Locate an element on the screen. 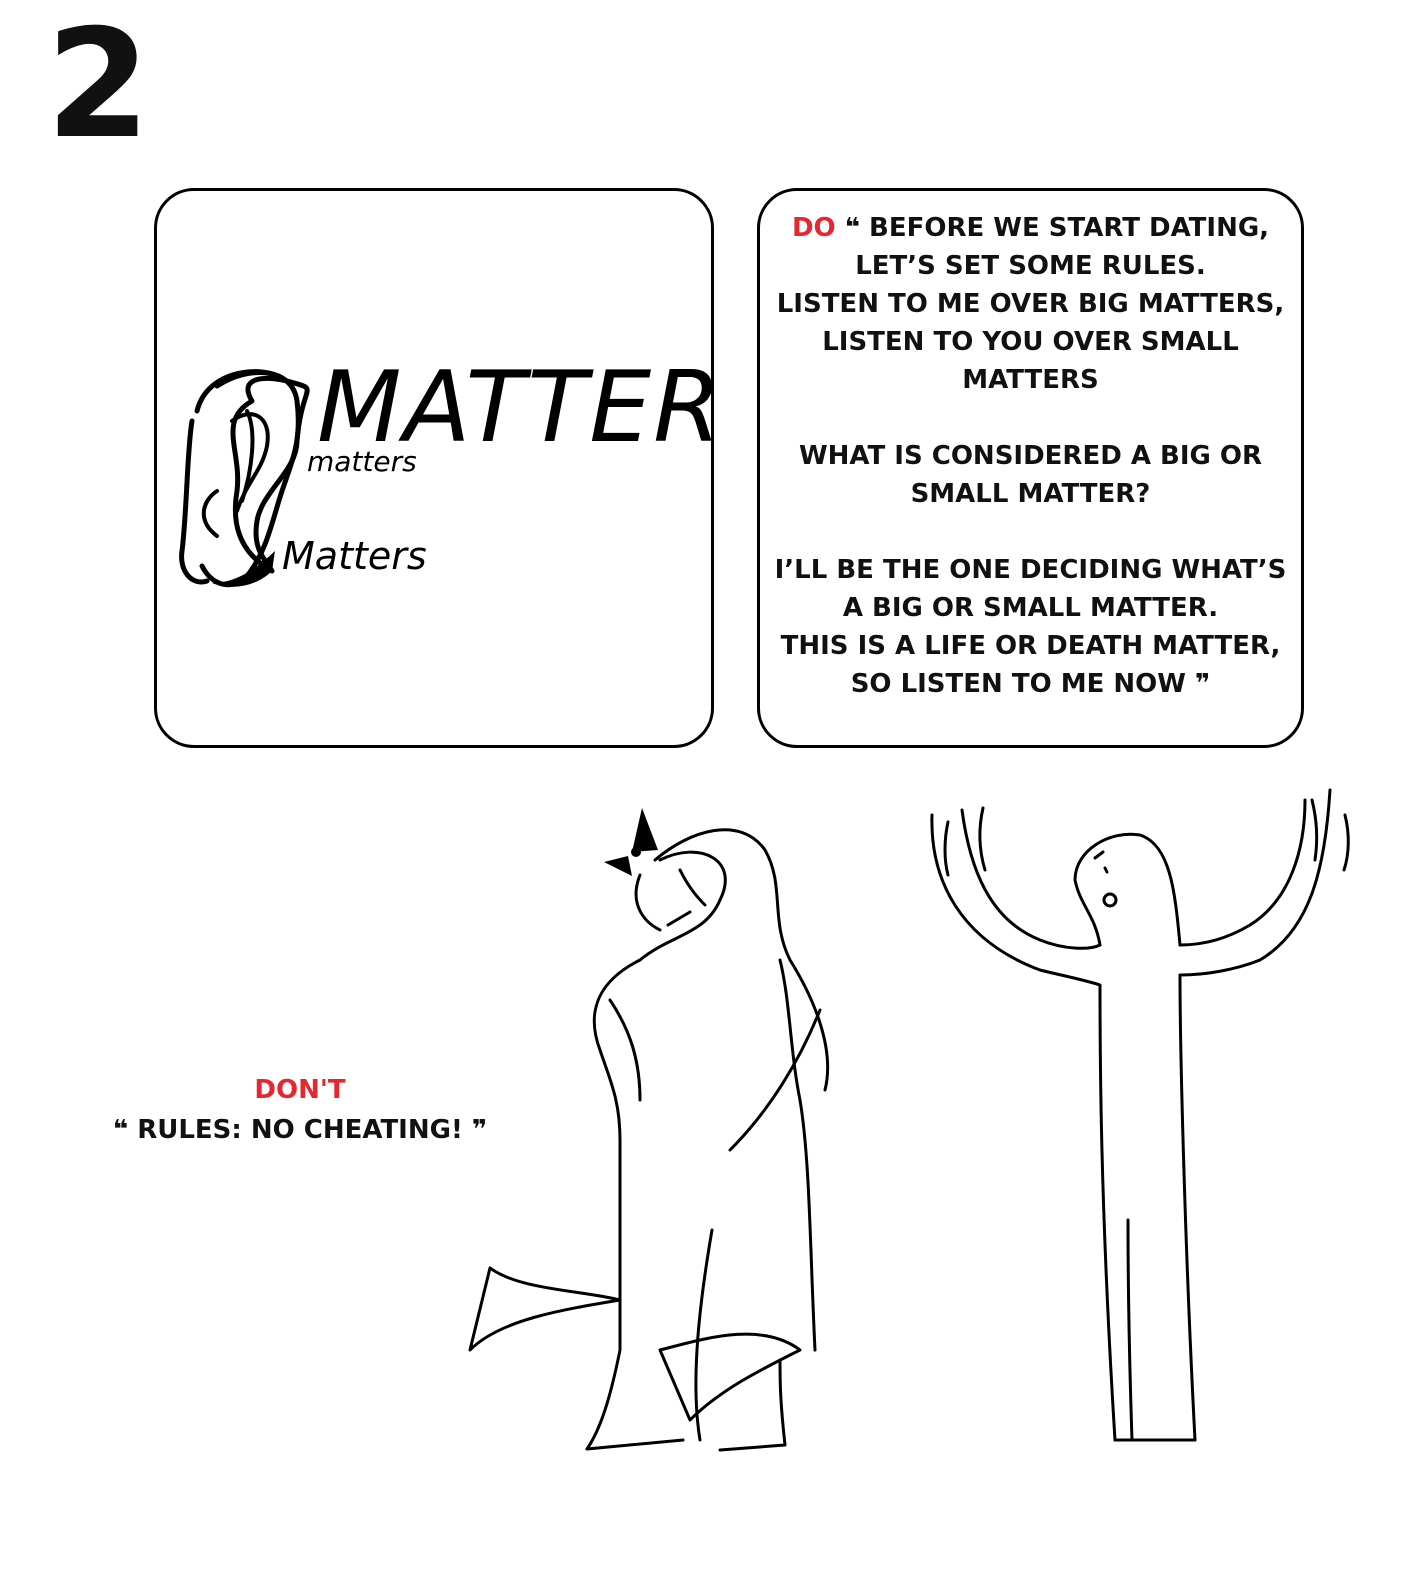 This screenshot has height=1580, width=1407. couple-figure is located at coordinates (649, 1130).